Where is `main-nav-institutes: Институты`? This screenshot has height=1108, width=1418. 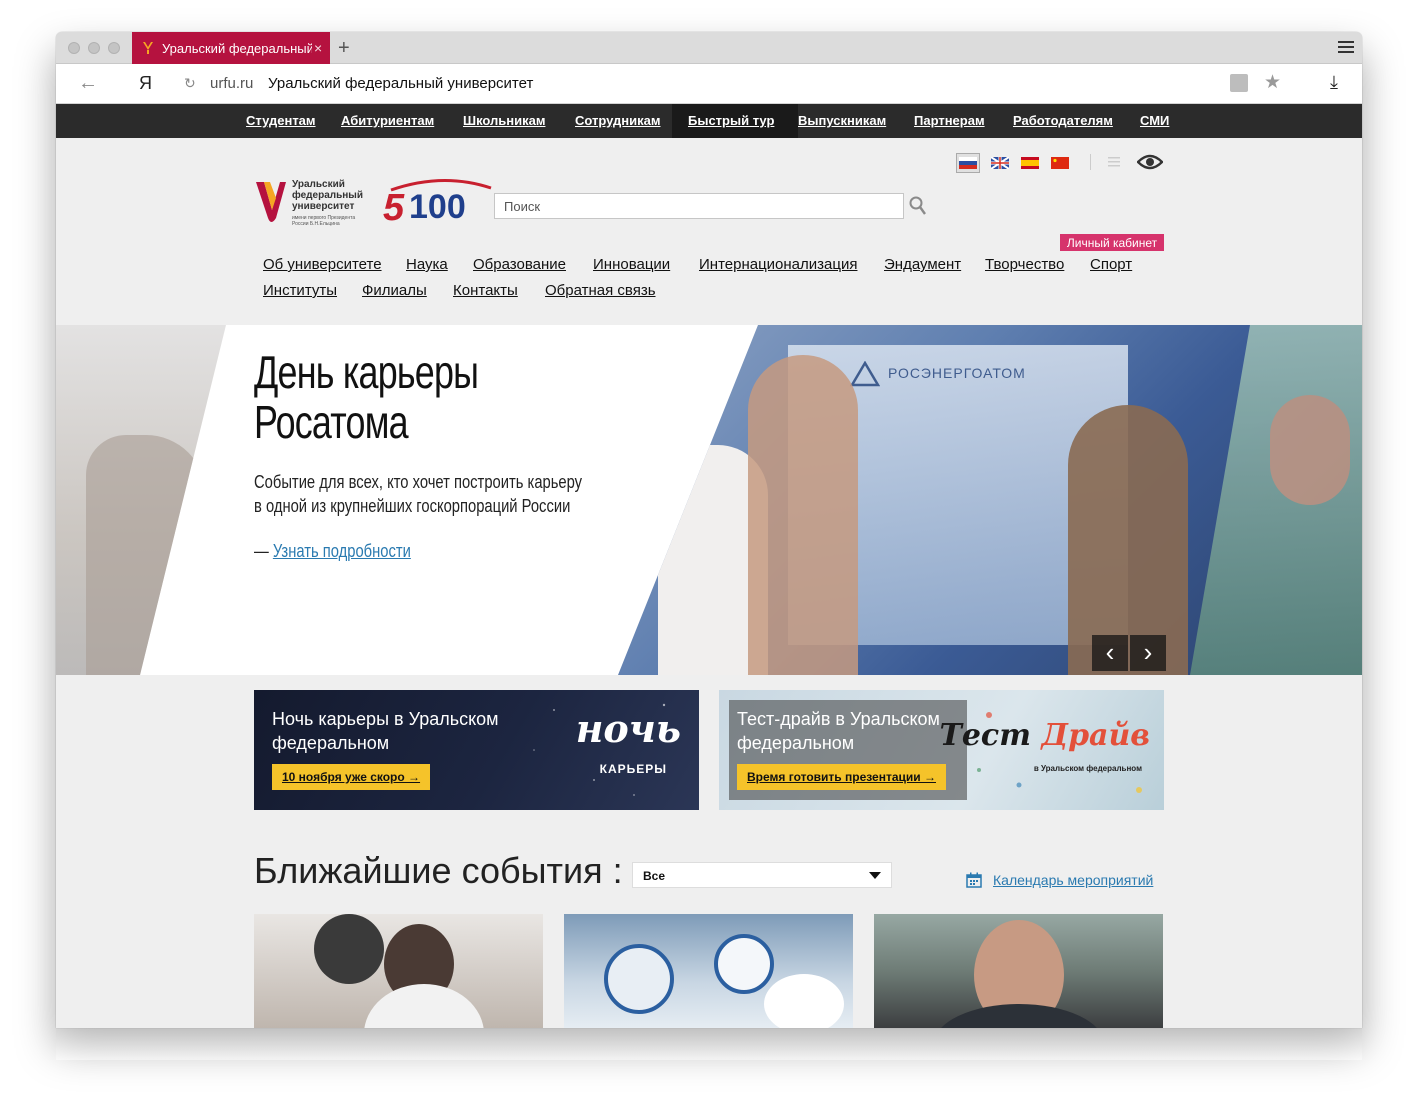 main-nav-institutes: Институты is located at coordinates (300, 290).